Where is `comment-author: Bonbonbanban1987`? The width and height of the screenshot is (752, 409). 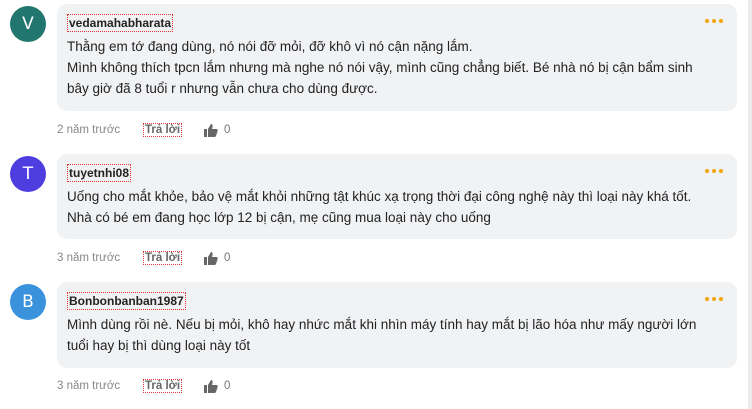
comment-author: Bonbonbanban1987 is located at coordinates (126, 301).